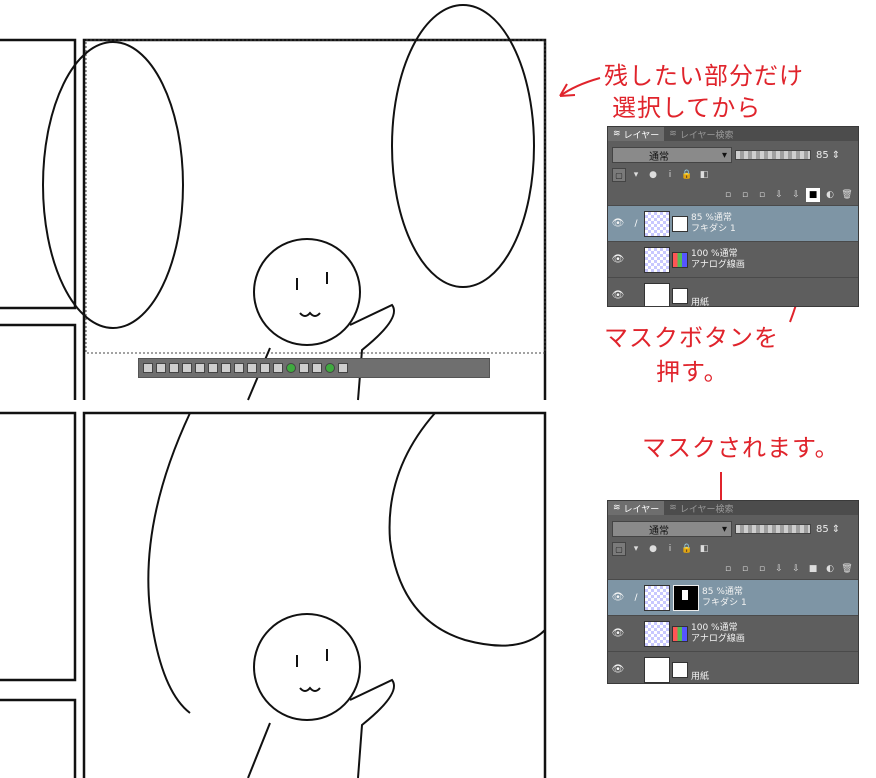 The width and height of the screenshot is (876, 778). I want to click on texture-icon, so click(317, 368).